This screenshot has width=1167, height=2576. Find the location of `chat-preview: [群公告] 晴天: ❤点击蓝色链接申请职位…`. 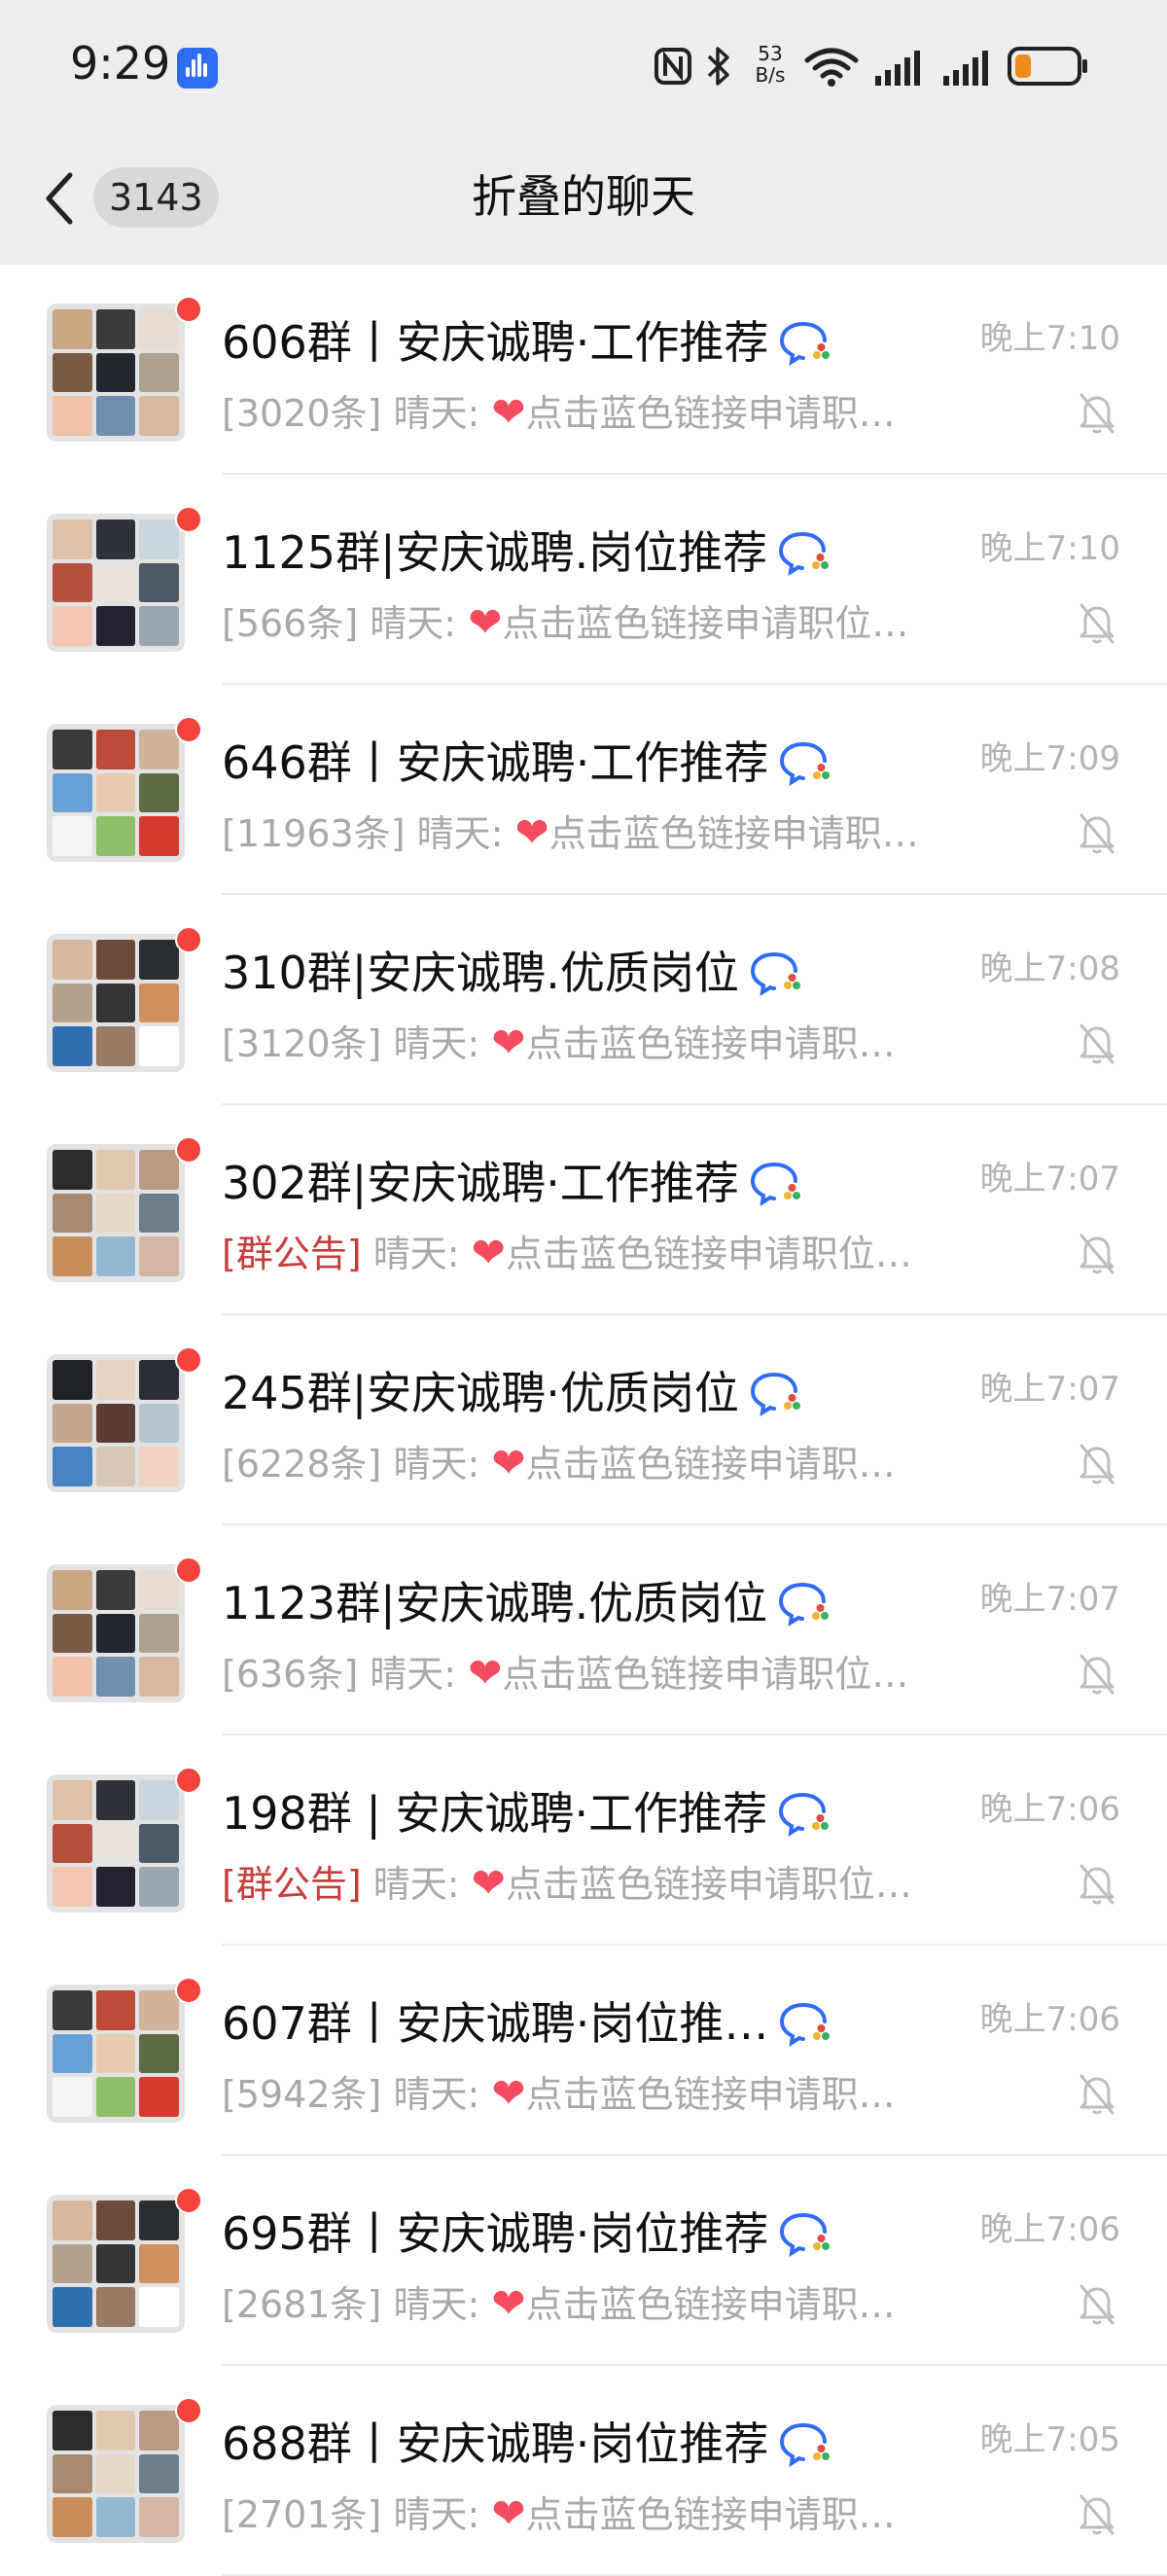

chat-preview: [群公告] 晴天: ❤点击蓝色链接申请职位… is located at coordinates (596, 1884).